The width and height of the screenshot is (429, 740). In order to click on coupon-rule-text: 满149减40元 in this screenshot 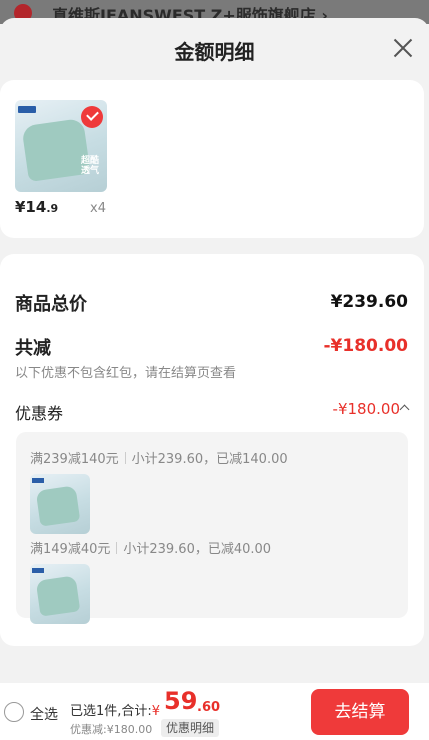, I will do `click(70, 549)`.